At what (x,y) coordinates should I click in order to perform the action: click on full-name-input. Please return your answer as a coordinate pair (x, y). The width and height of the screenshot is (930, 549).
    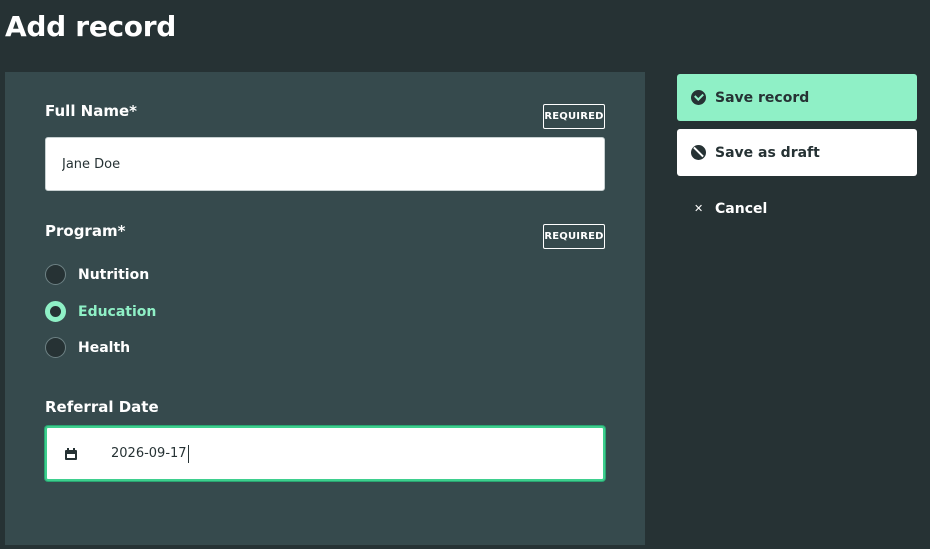
    Looking at the image, I should click on (325, 164).